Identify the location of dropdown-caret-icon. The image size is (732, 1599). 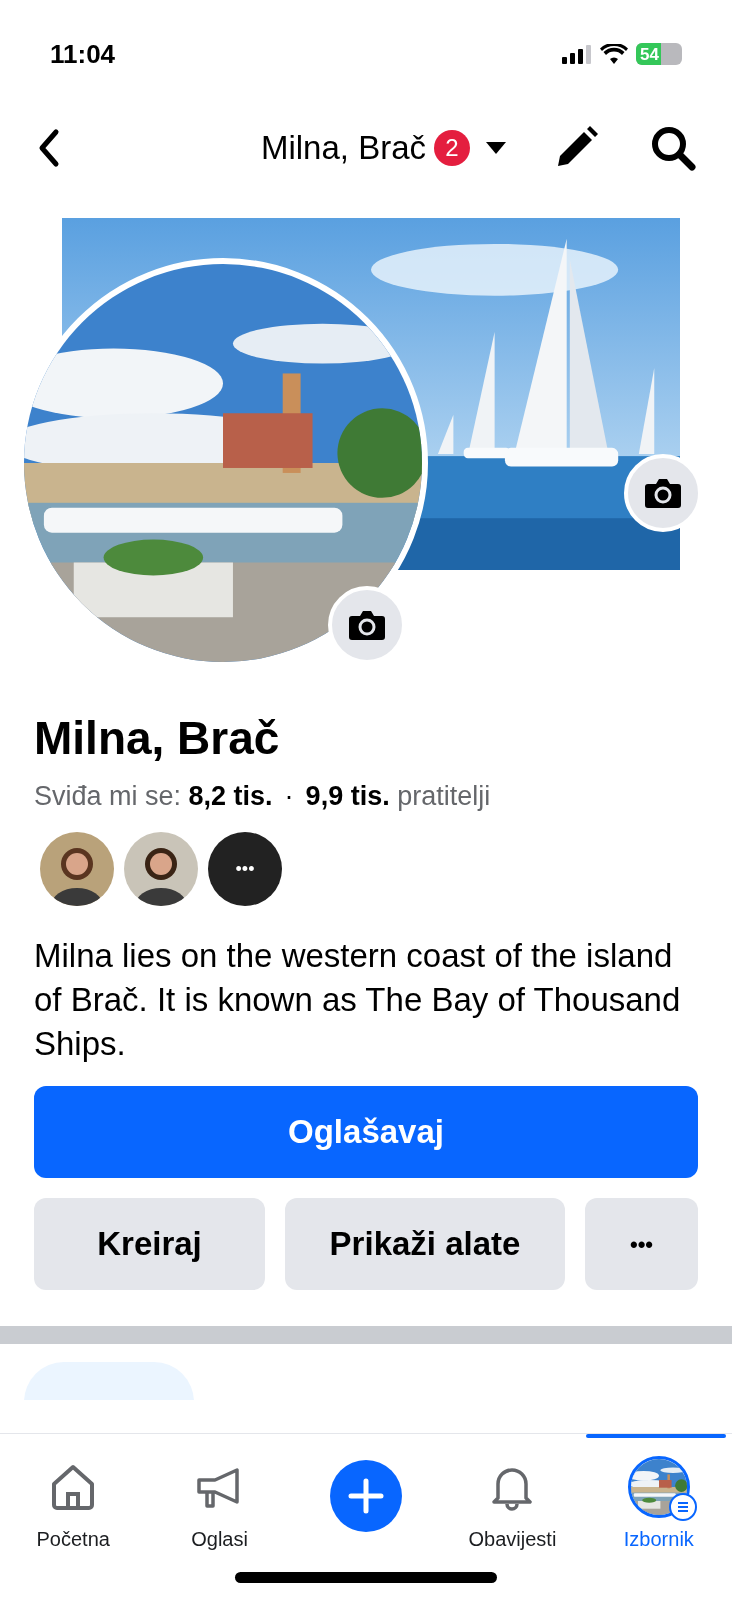
(496, 147).